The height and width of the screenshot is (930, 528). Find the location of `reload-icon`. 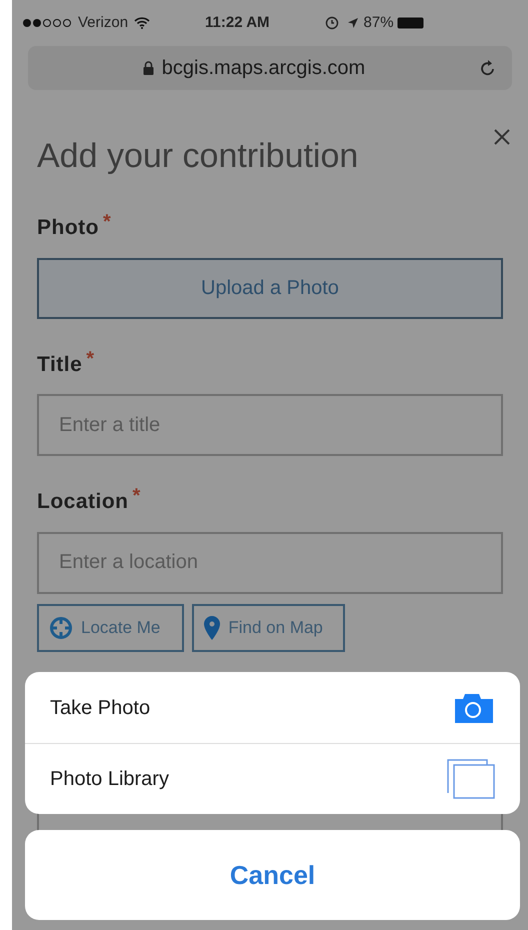

reload-icon is located at coordinates (488, 68).